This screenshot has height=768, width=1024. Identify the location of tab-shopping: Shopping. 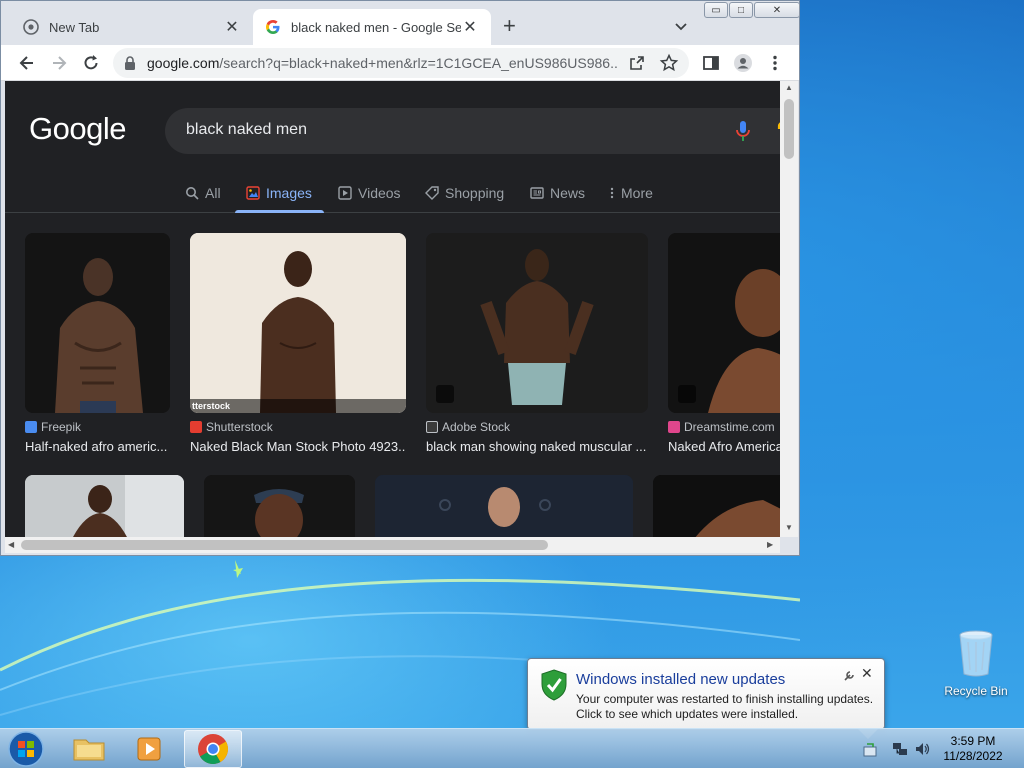
(464, 193).